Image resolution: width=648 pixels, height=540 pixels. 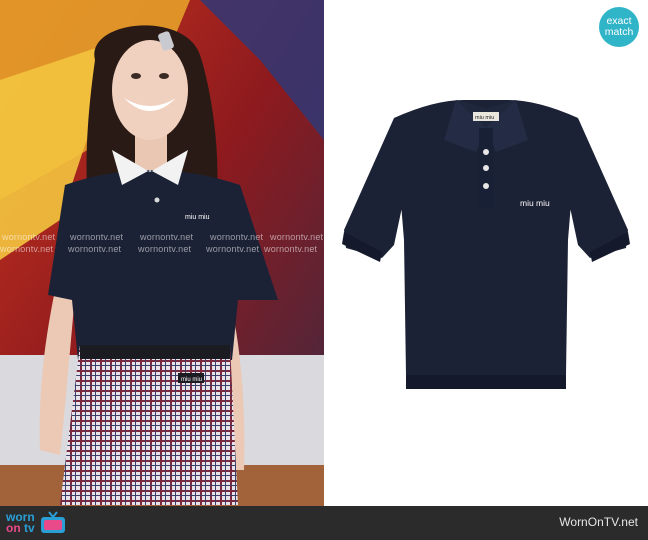 I want to click on ribbed-hem, so click(x=486, y=382).